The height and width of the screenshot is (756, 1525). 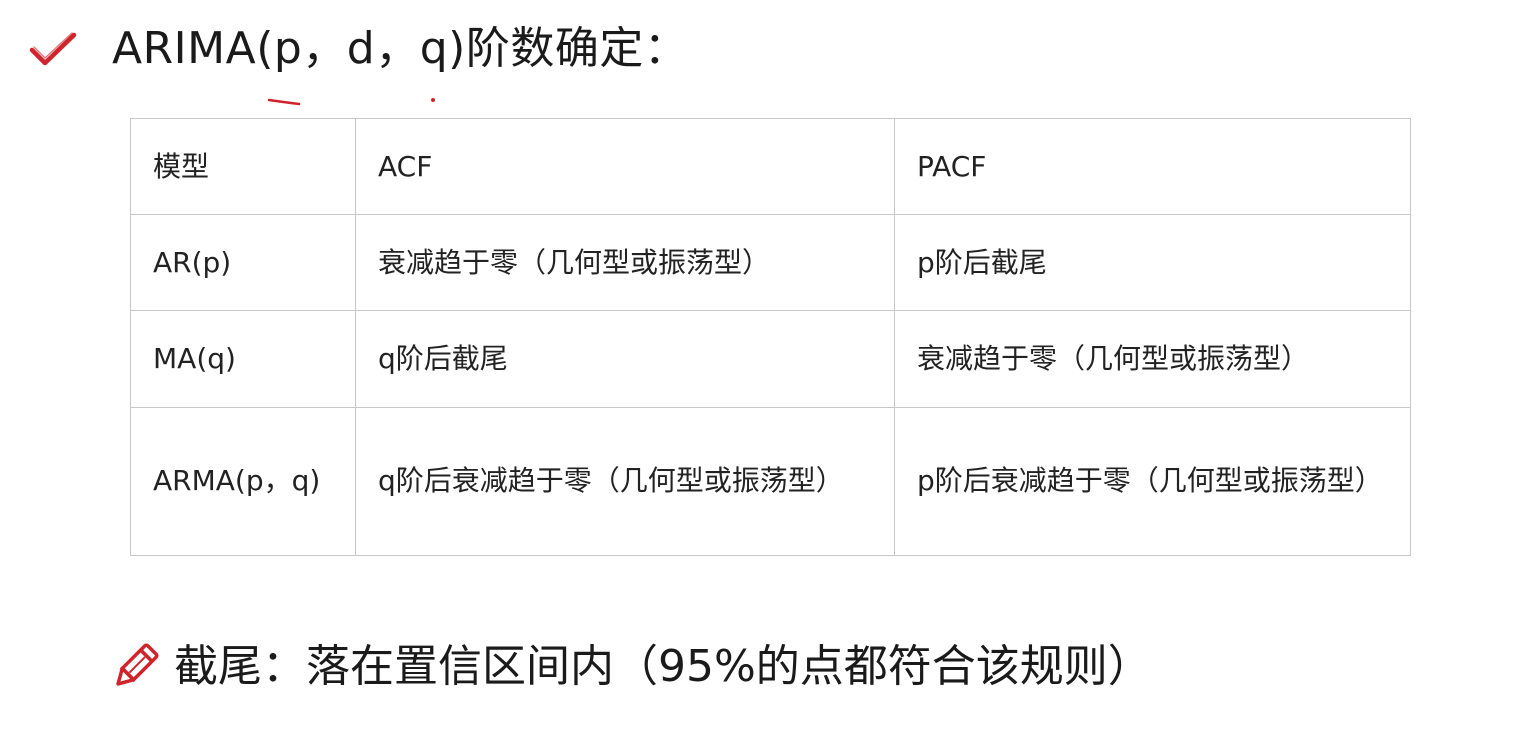 I want to click on note-row: 截尾：落在置信区间内（95%的点都符合该规则）, so click(x=631, y=667).